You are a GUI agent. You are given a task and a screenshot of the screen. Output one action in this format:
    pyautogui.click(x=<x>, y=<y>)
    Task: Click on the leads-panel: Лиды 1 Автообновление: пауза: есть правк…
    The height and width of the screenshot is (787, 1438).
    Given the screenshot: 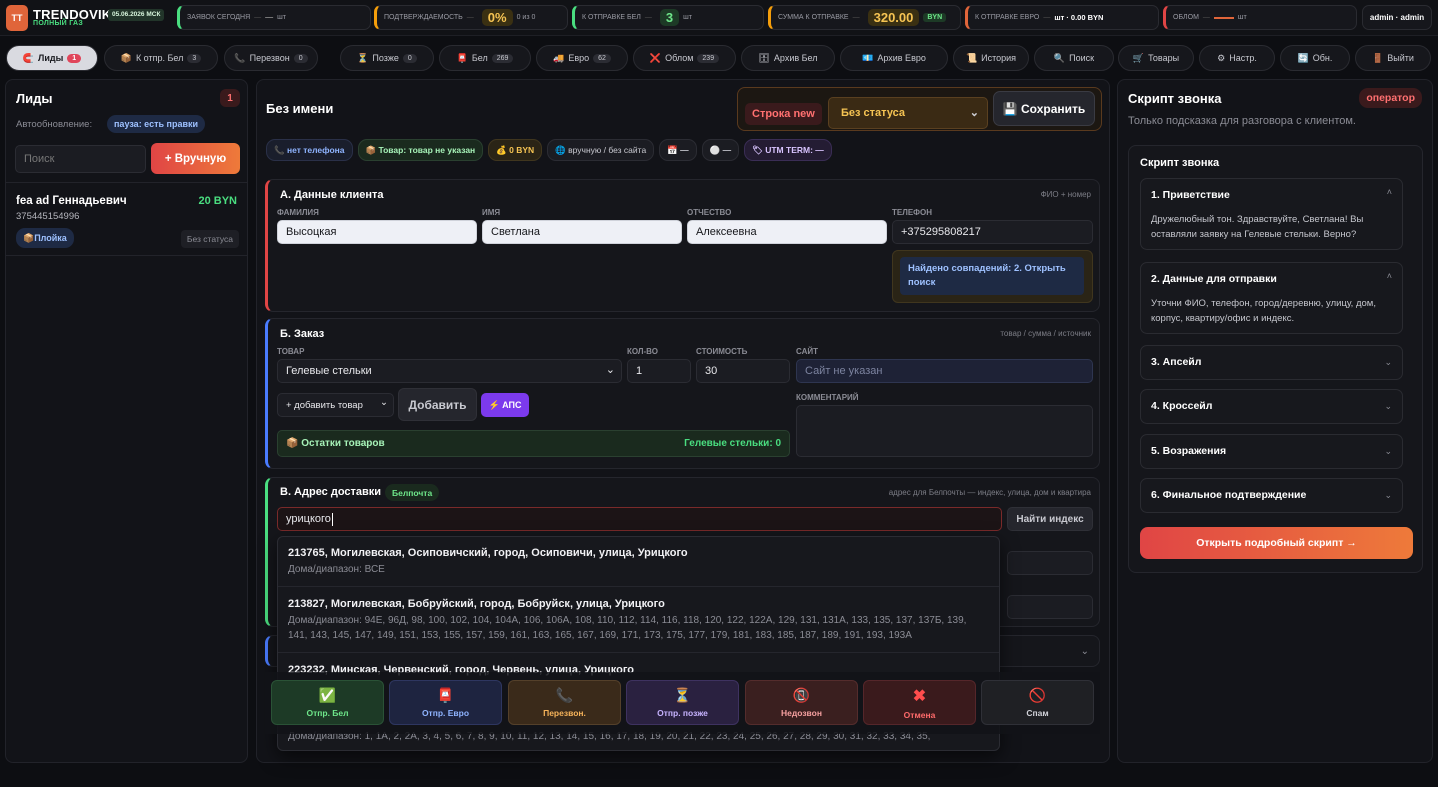 What is the action you would take?
    pyautogui.click(x=126, y=421)
    